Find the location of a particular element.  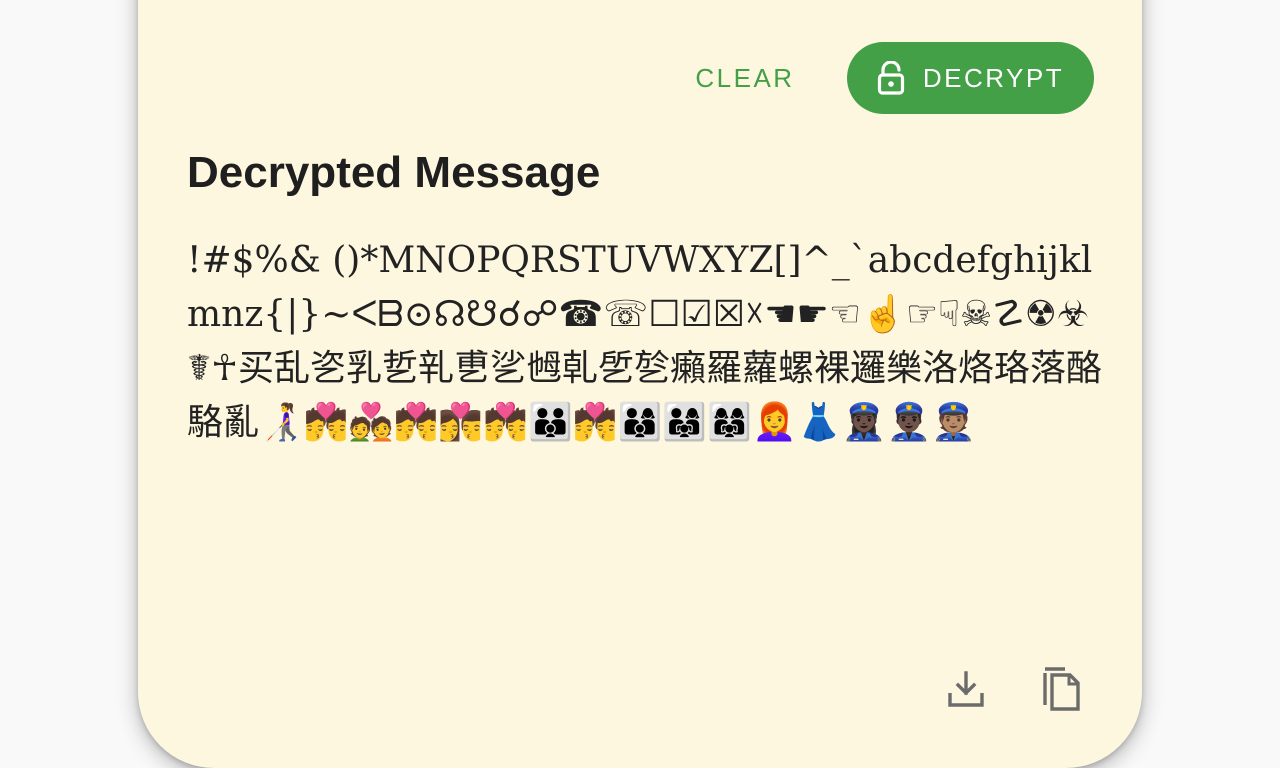

download-button is located at coordinates (966, 690).